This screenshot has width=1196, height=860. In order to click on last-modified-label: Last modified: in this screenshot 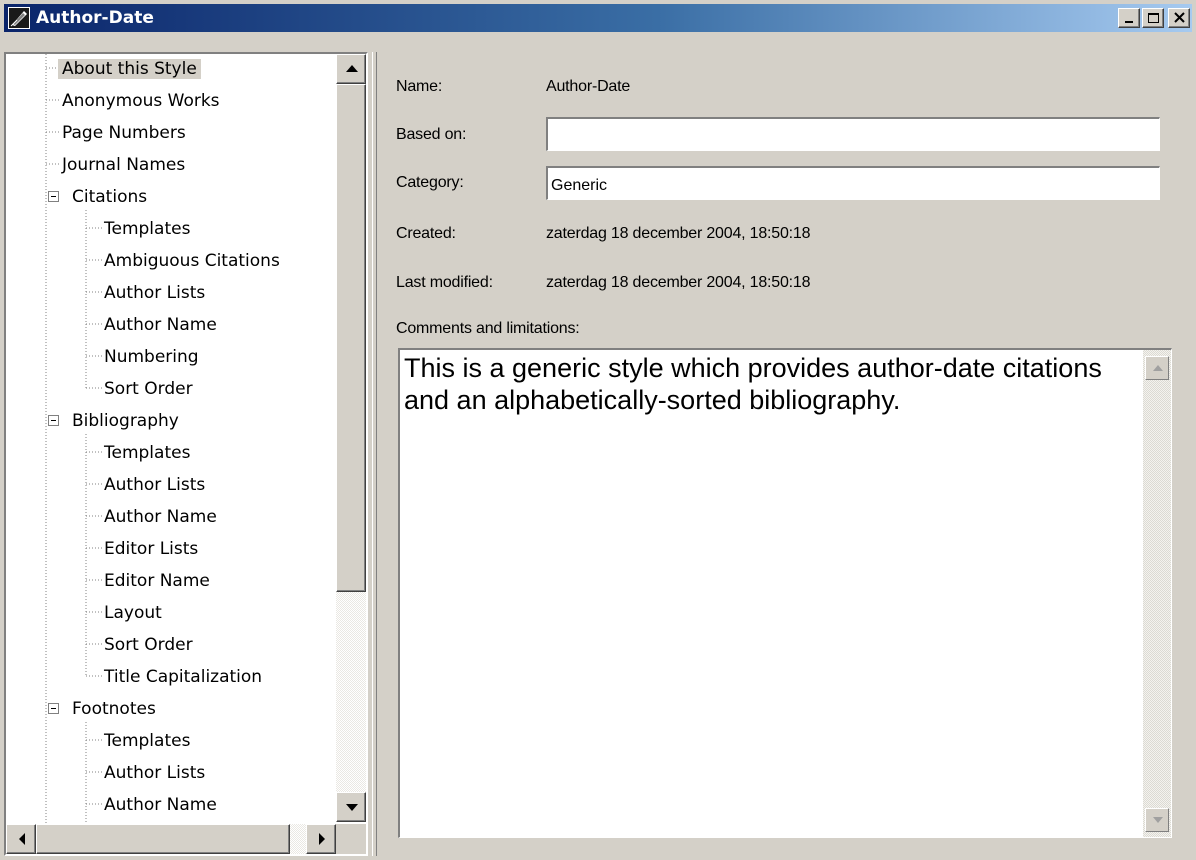, I will do `click(444, 282)`.